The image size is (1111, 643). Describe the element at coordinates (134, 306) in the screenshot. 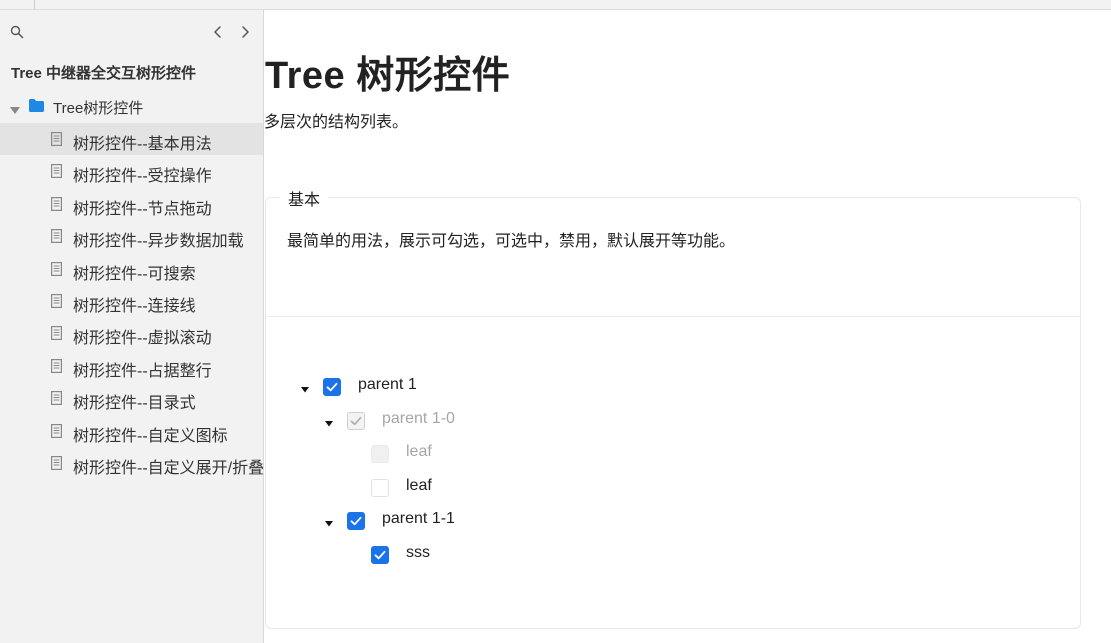

I see `sidebar-page-label: 树形控件--连接线` at that location.